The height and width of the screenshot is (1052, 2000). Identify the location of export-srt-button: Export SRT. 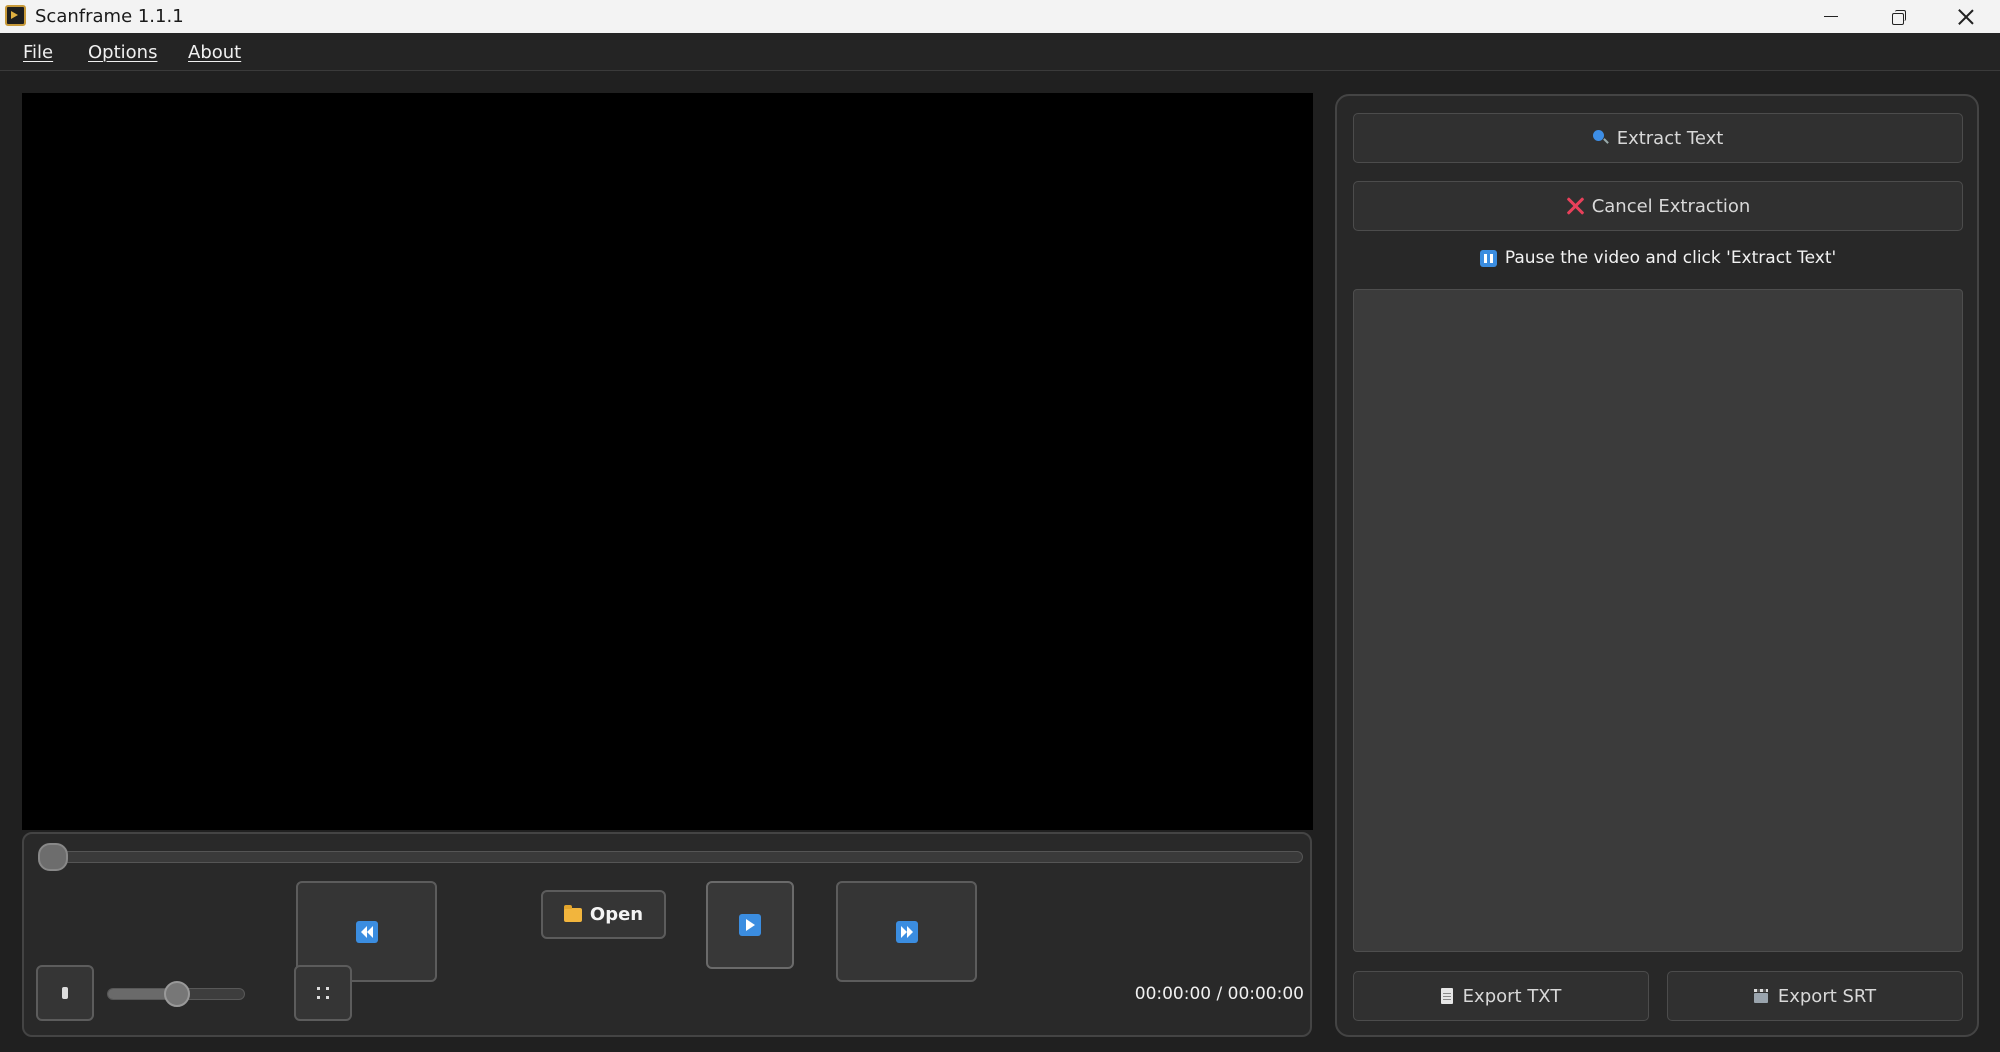
(1815, 996).